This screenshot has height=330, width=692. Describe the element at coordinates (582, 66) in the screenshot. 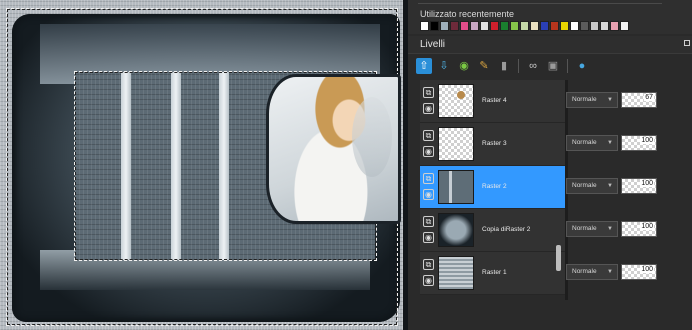

I see `properties-icon: ●` at that location.